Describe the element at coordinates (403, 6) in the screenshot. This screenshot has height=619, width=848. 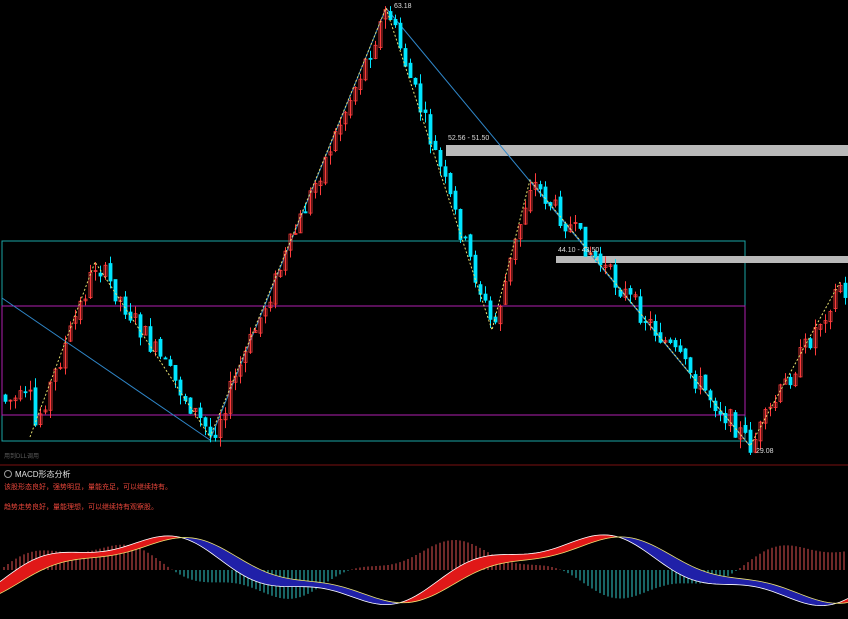
I see `high-price-label: 63.18` at that location.